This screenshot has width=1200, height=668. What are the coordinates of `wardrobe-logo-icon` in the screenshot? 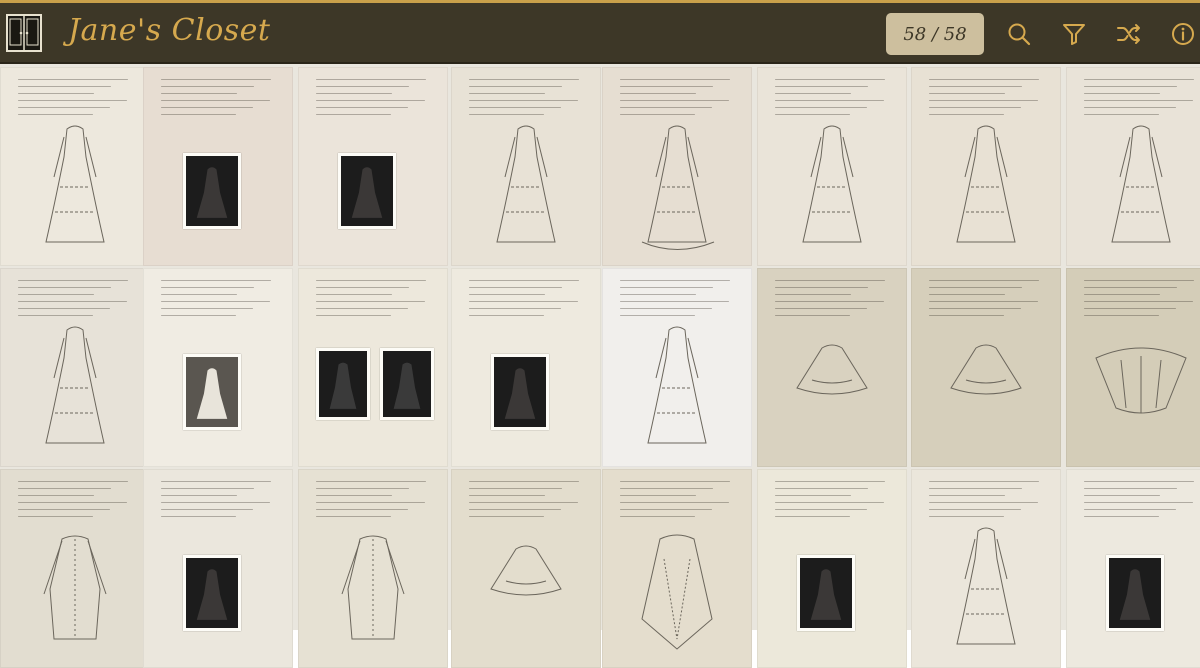 It's located at (24, 33).